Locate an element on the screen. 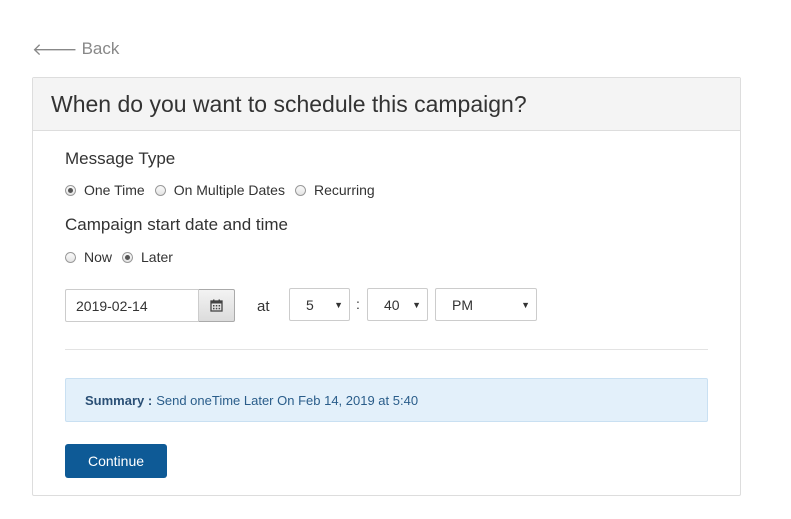 The image size is (791, 519). radio-label: Later is located at coordinates (157, 257).